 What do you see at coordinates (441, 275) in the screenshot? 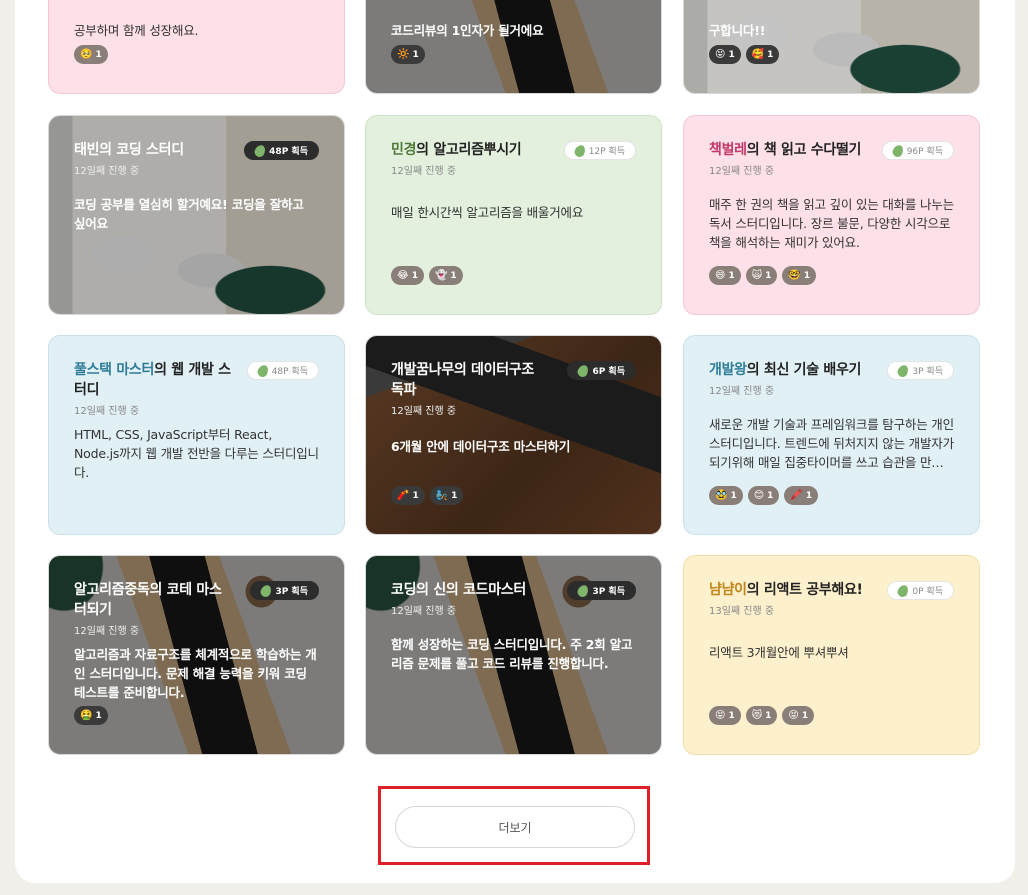
I see `emoji-icon: 👻` at bounding box center [441, 275].